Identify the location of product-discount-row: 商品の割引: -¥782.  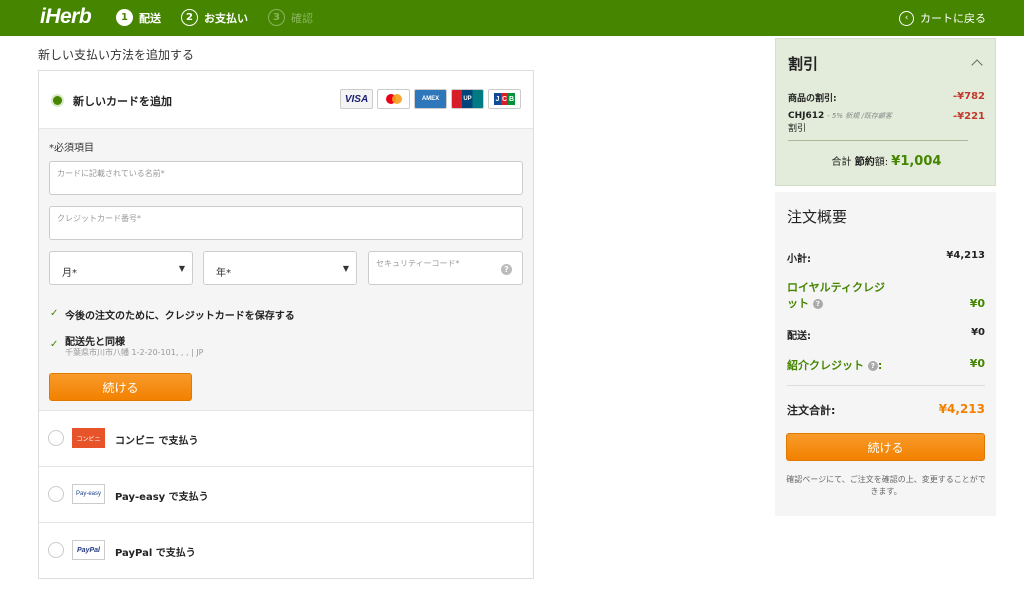
(886, 97).